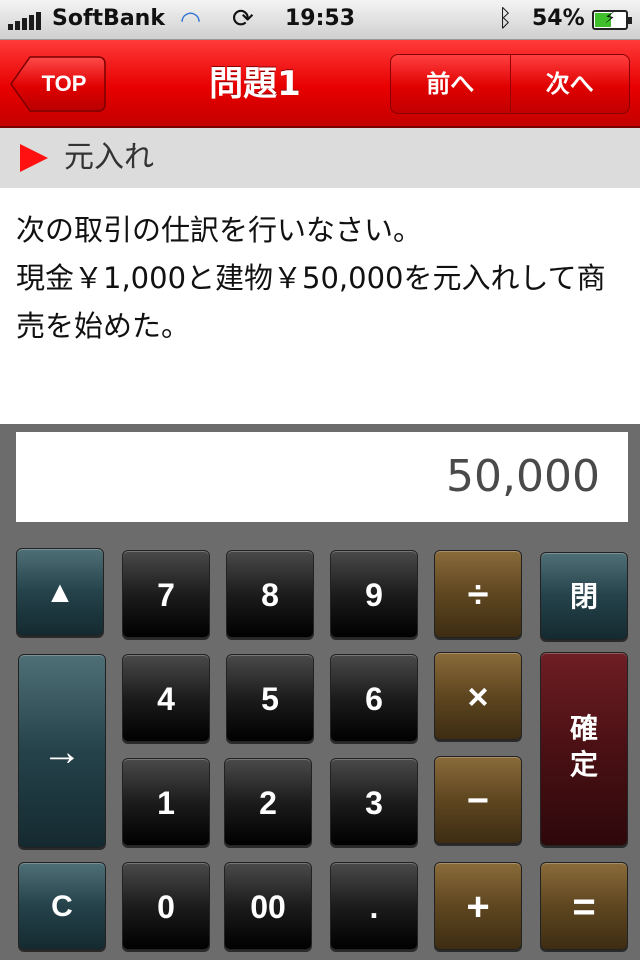  I want to click on decimal-key: ., so click(374, 906).